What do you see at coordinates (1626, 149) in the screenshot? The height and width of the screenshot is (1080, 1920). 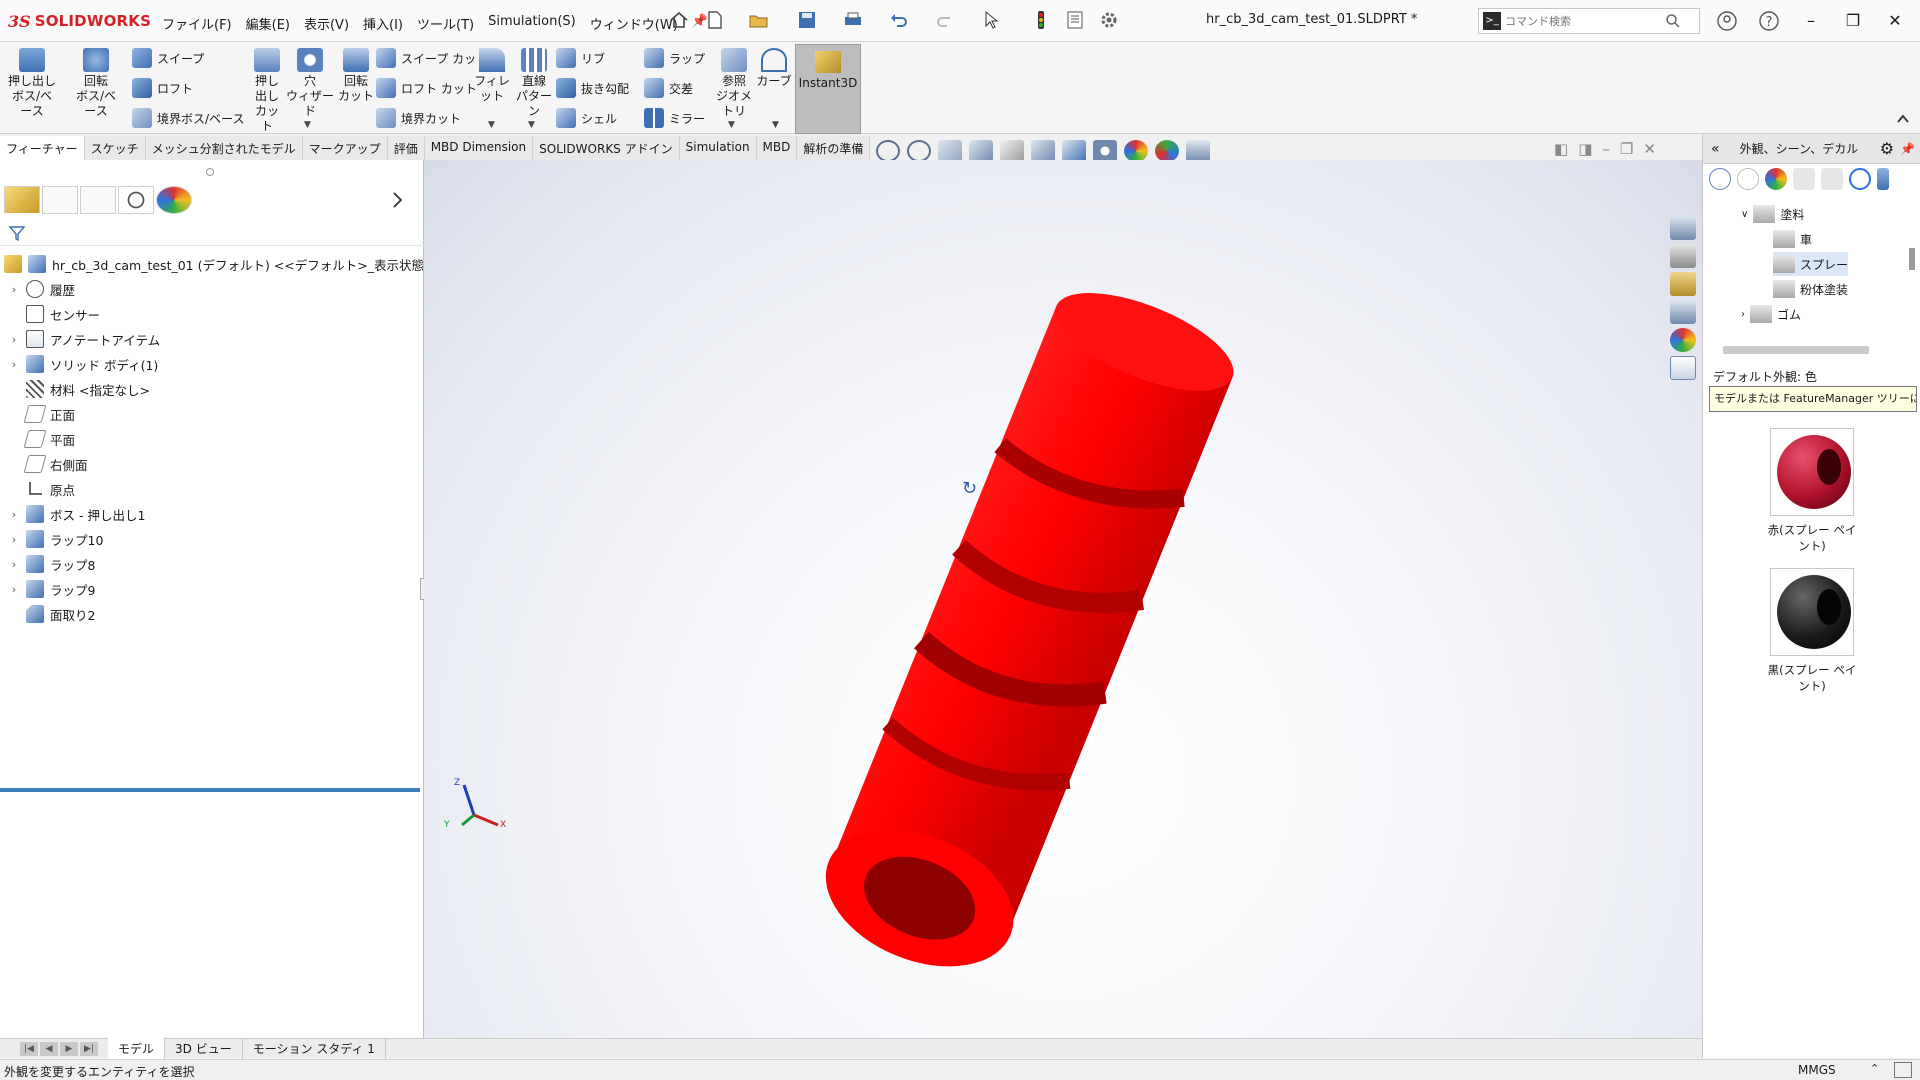 I see `viewport-restore-icon: ❐` at bounding box center [1626, 149].